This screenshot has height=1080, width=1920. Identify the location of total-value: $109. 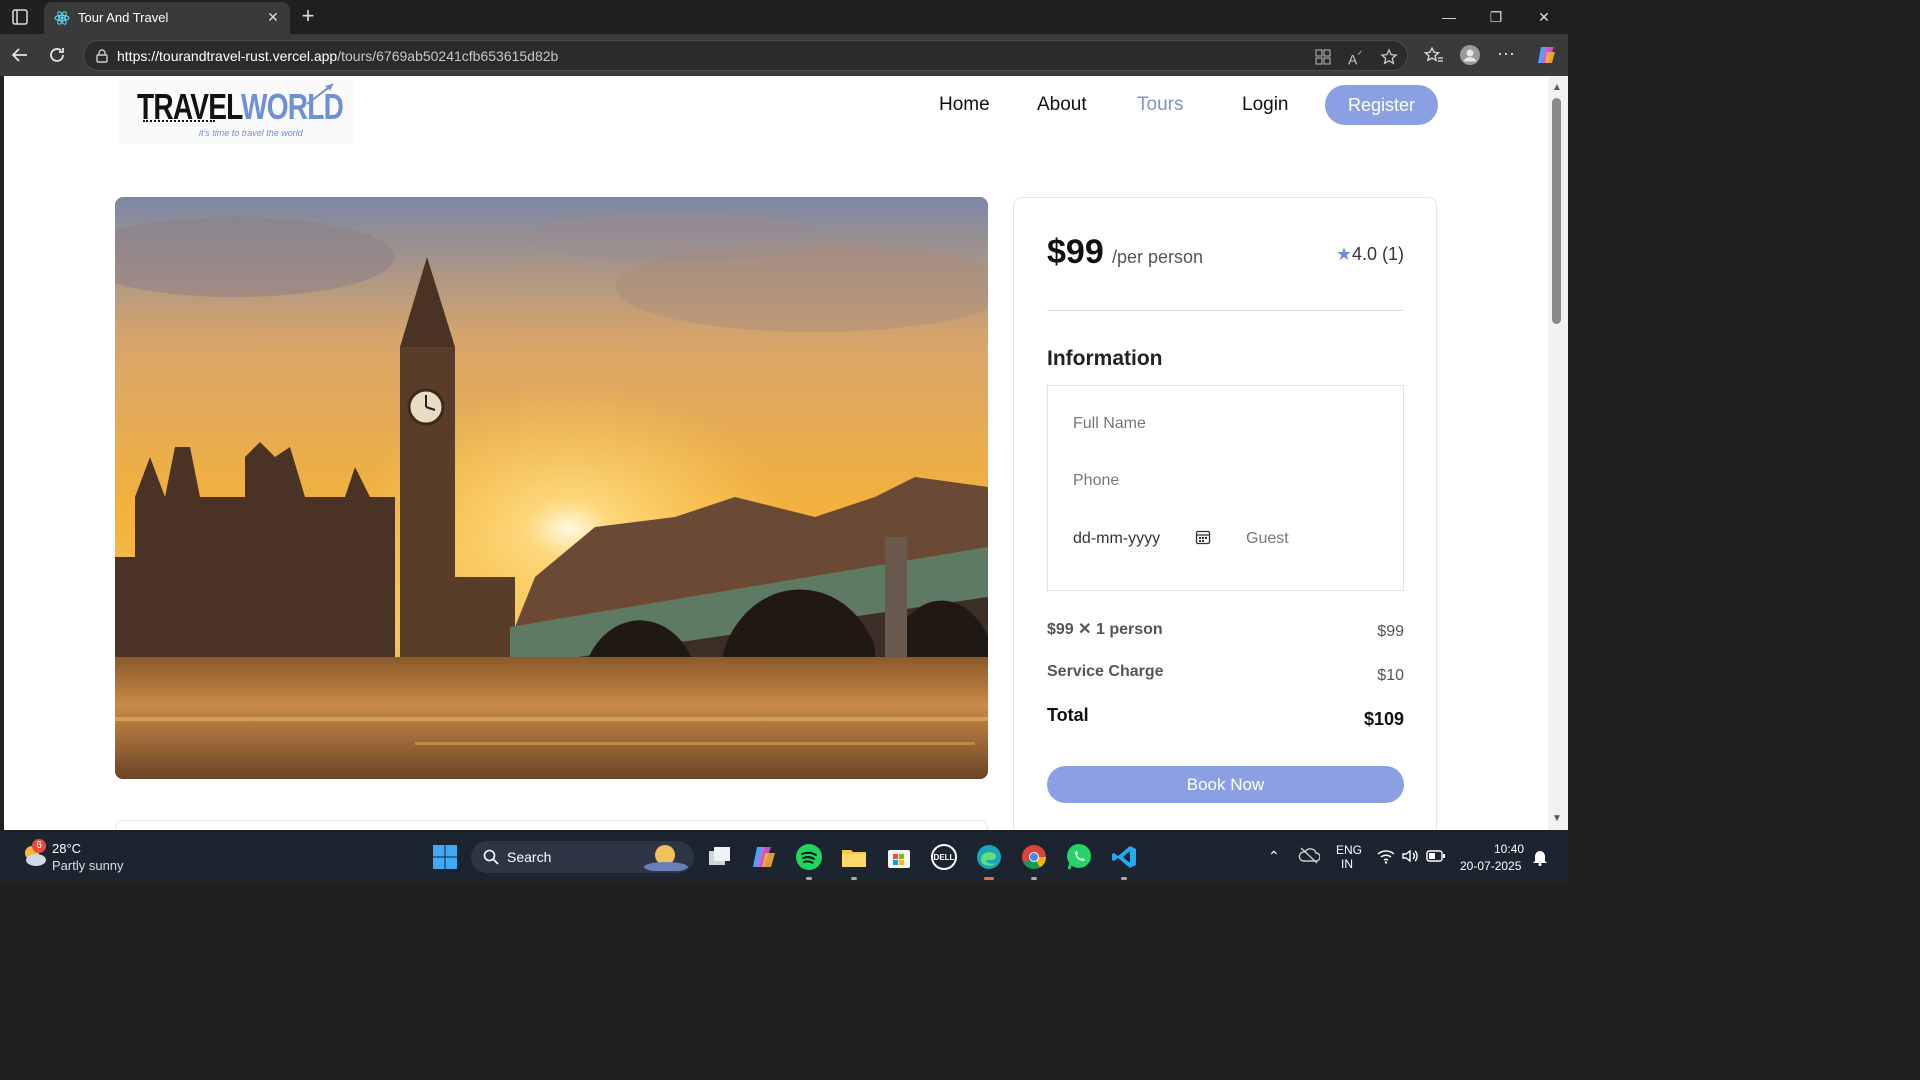
(1383, 719).